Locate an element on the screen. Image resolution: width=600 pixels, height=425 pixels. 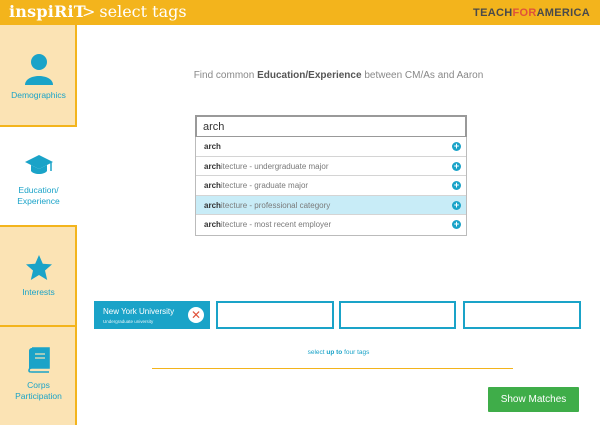
autocomplete-rest-text: itecture - professional category is located at coordinates (275, 205).